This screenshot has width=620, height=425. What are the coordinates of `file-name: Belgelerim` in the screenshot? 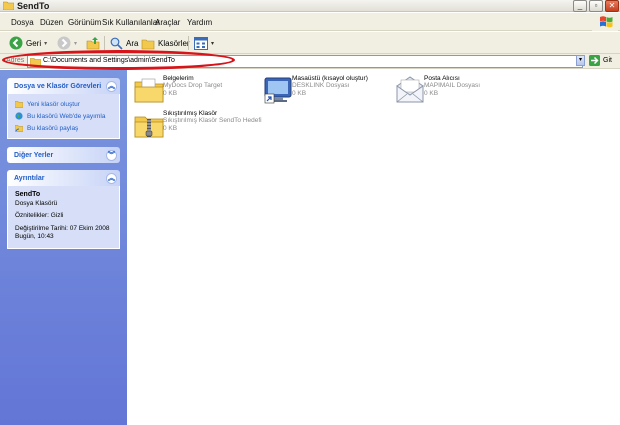 It's located at (178, 78).